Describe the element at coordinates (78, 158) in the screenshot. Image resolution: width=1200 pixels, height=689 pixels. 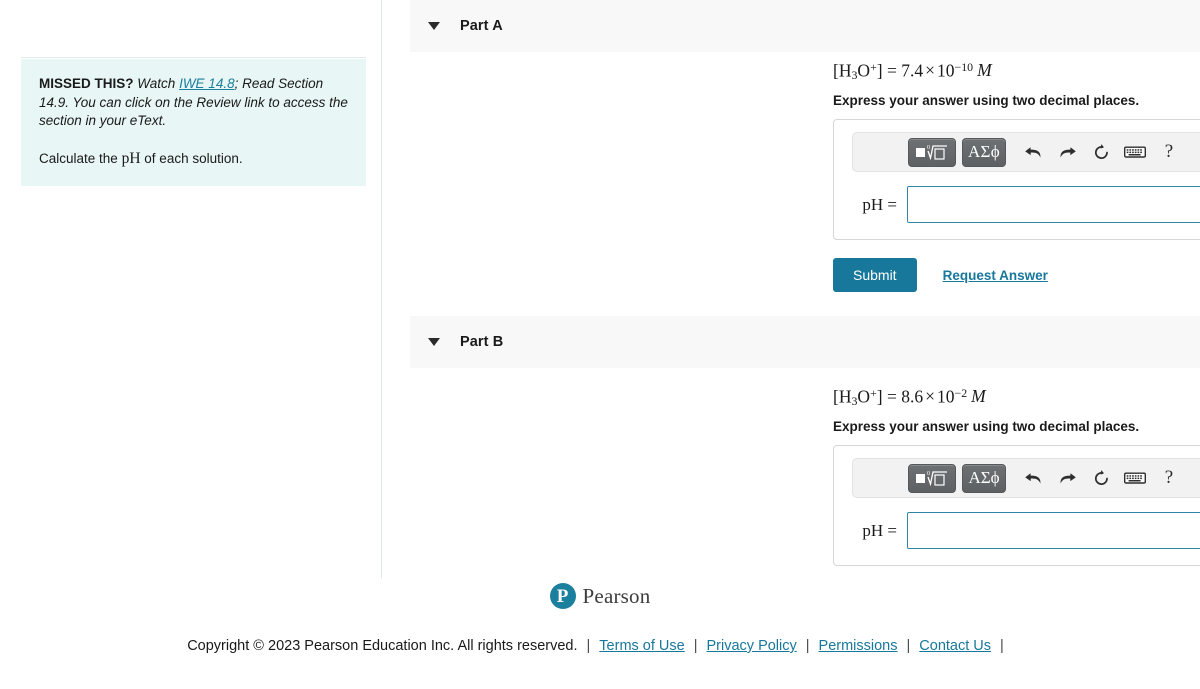
I see `prompt-prefix: Calculate the` at that location.